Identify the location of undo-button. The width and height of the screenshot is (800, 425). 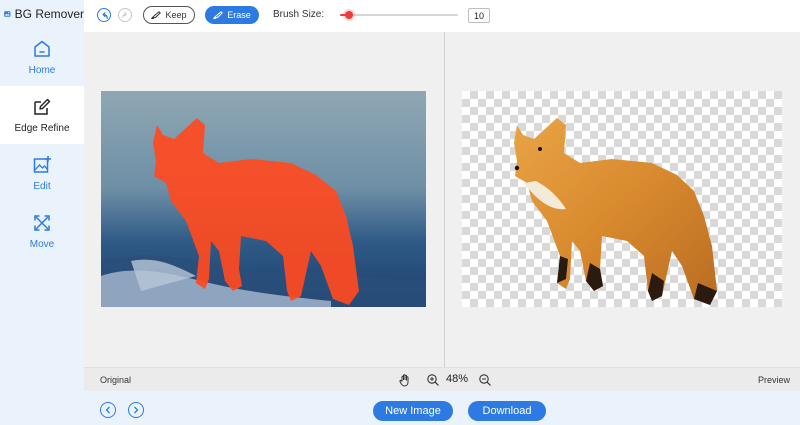
(104, 15).